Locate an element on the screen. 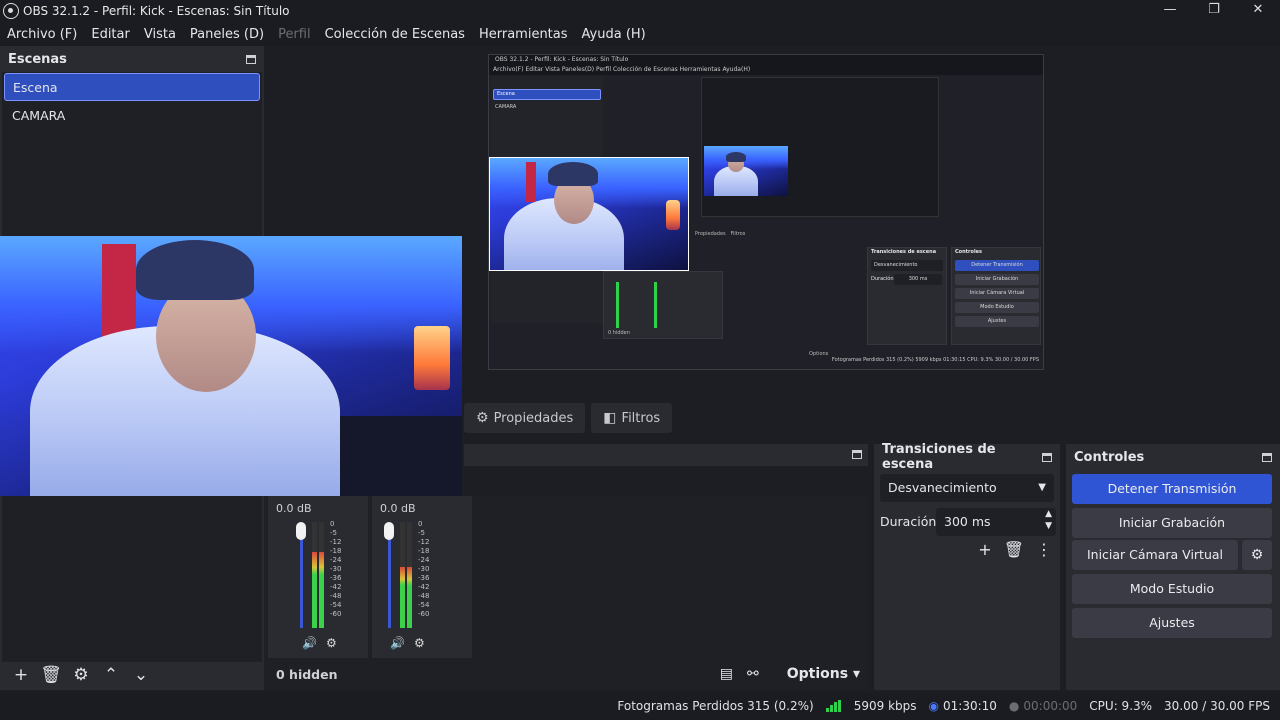  scene-item-camara: CAMARA is located at coordinates (132, 116).